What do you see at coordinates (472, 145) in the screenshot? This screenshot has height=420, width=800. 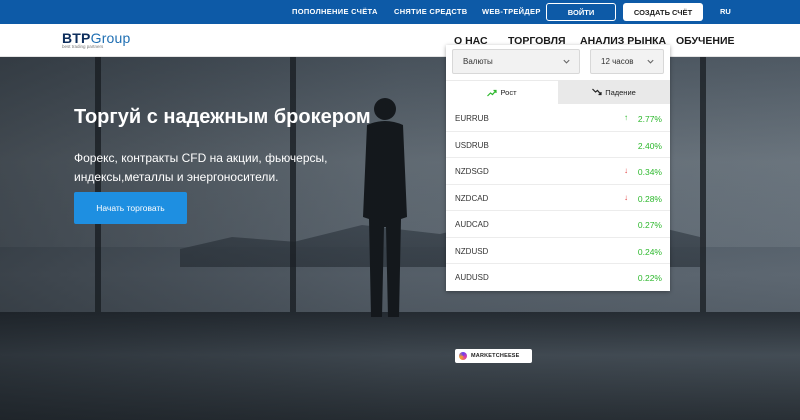 I see `instrument-symbol: USDRUB` at bounding box center [472, 145].